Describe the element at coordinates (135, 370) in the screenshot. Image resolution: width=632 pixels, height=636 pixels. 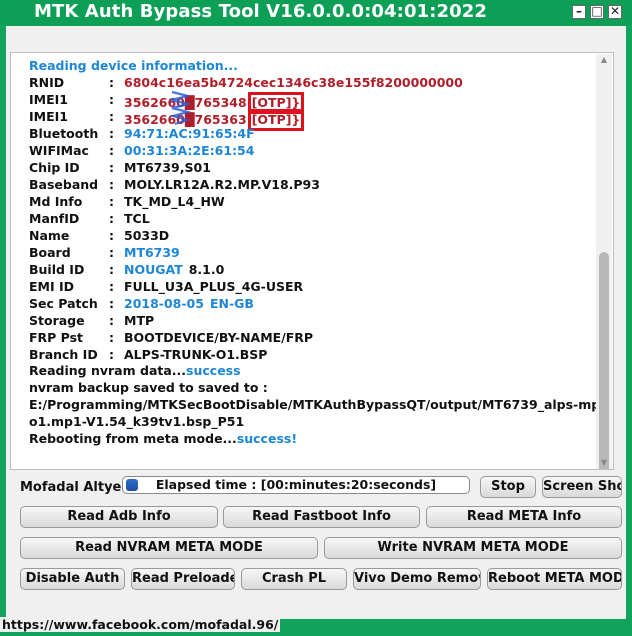
I see `nvram-read-line: Reading nvram data...success` at that location.